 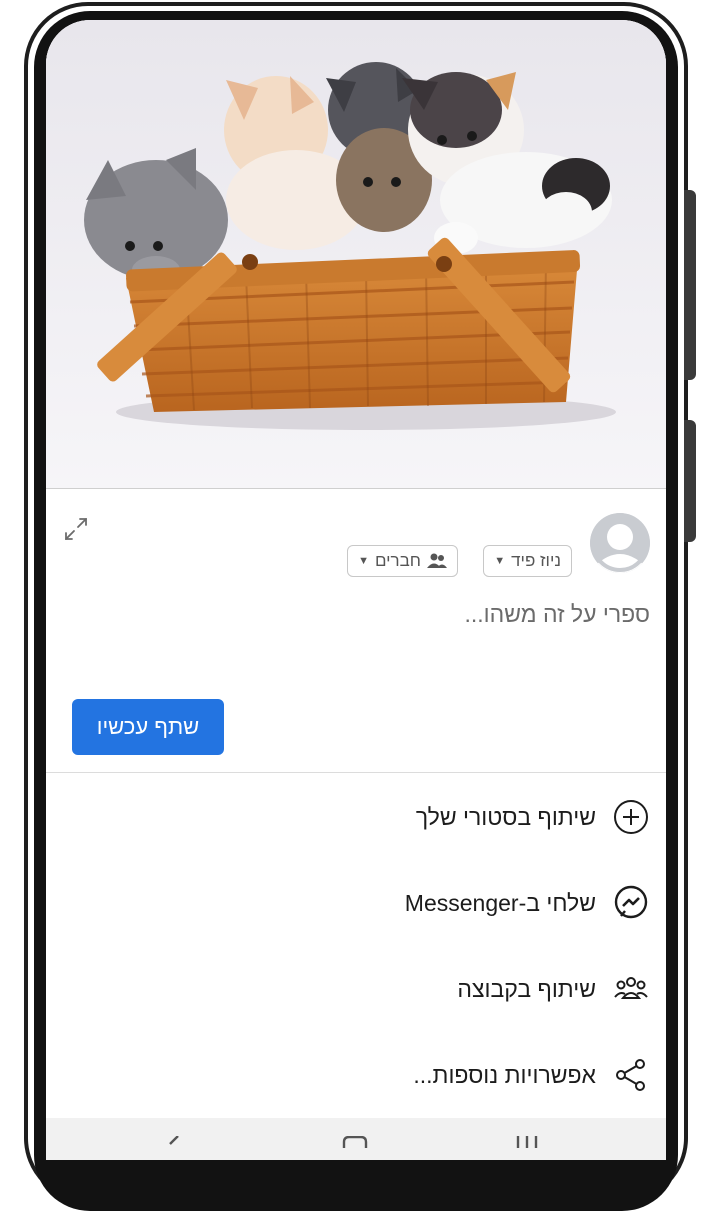 I want to click on home-icon, so click(x=355, y=1142).